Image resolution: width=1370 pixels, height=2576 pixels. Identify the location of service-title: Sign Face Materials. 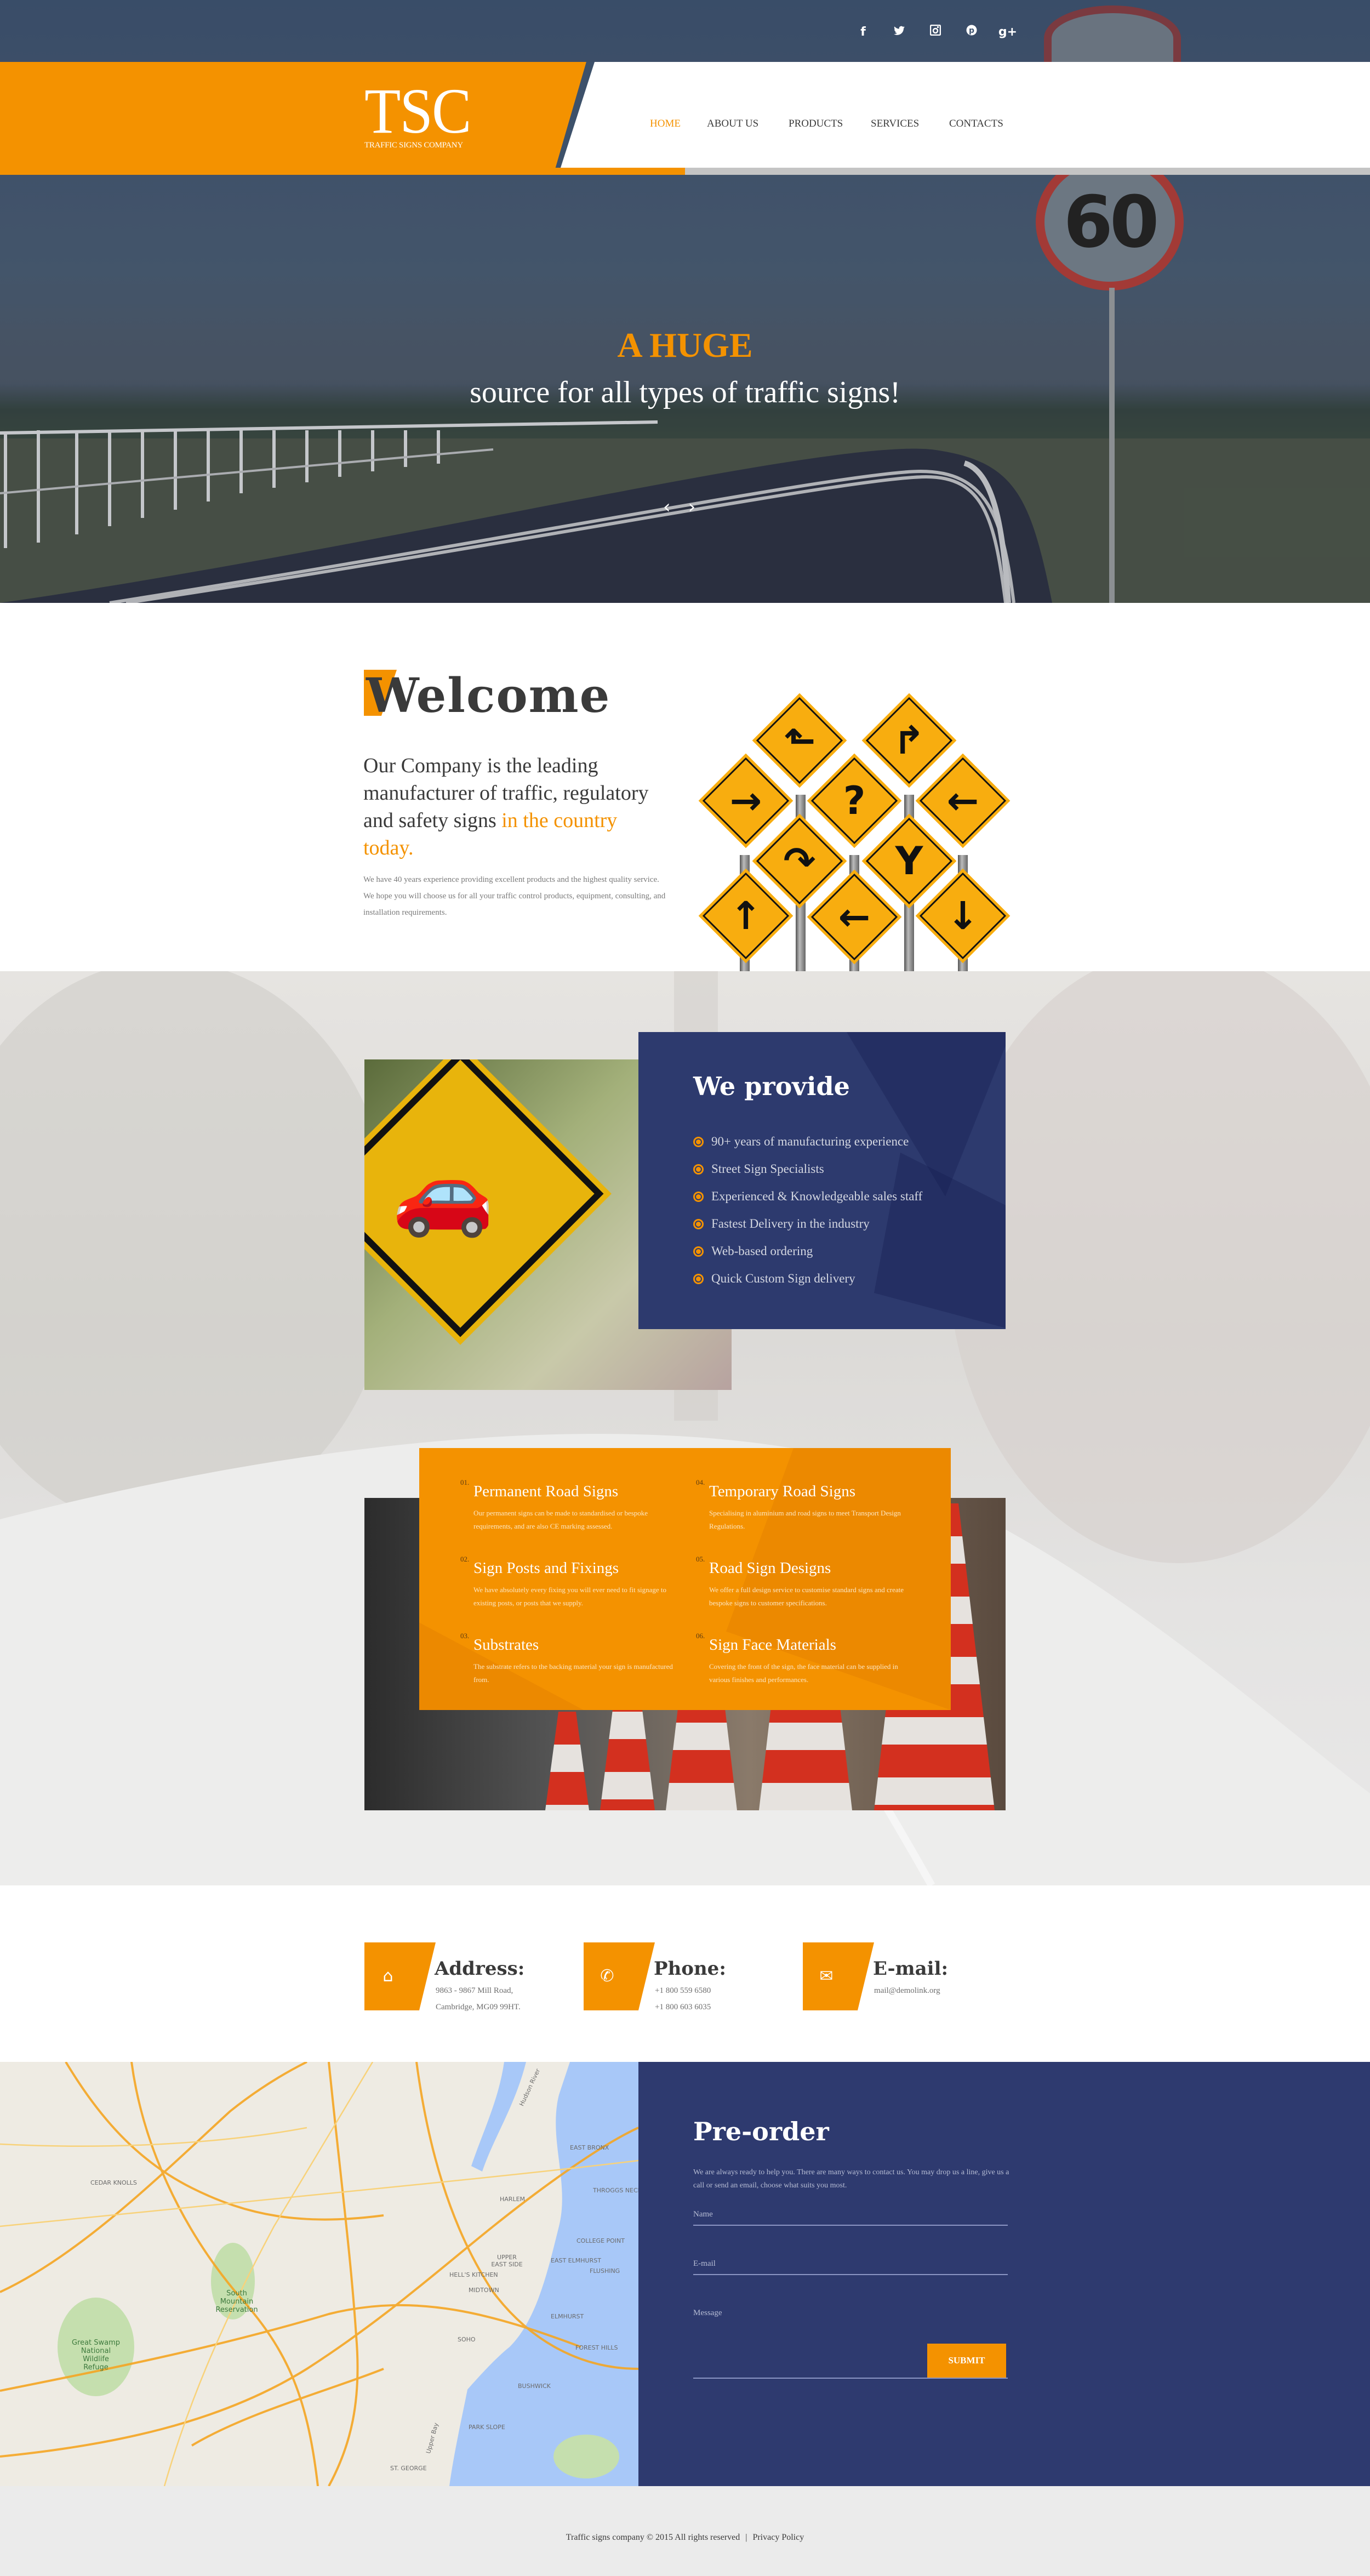
(772, 1645).